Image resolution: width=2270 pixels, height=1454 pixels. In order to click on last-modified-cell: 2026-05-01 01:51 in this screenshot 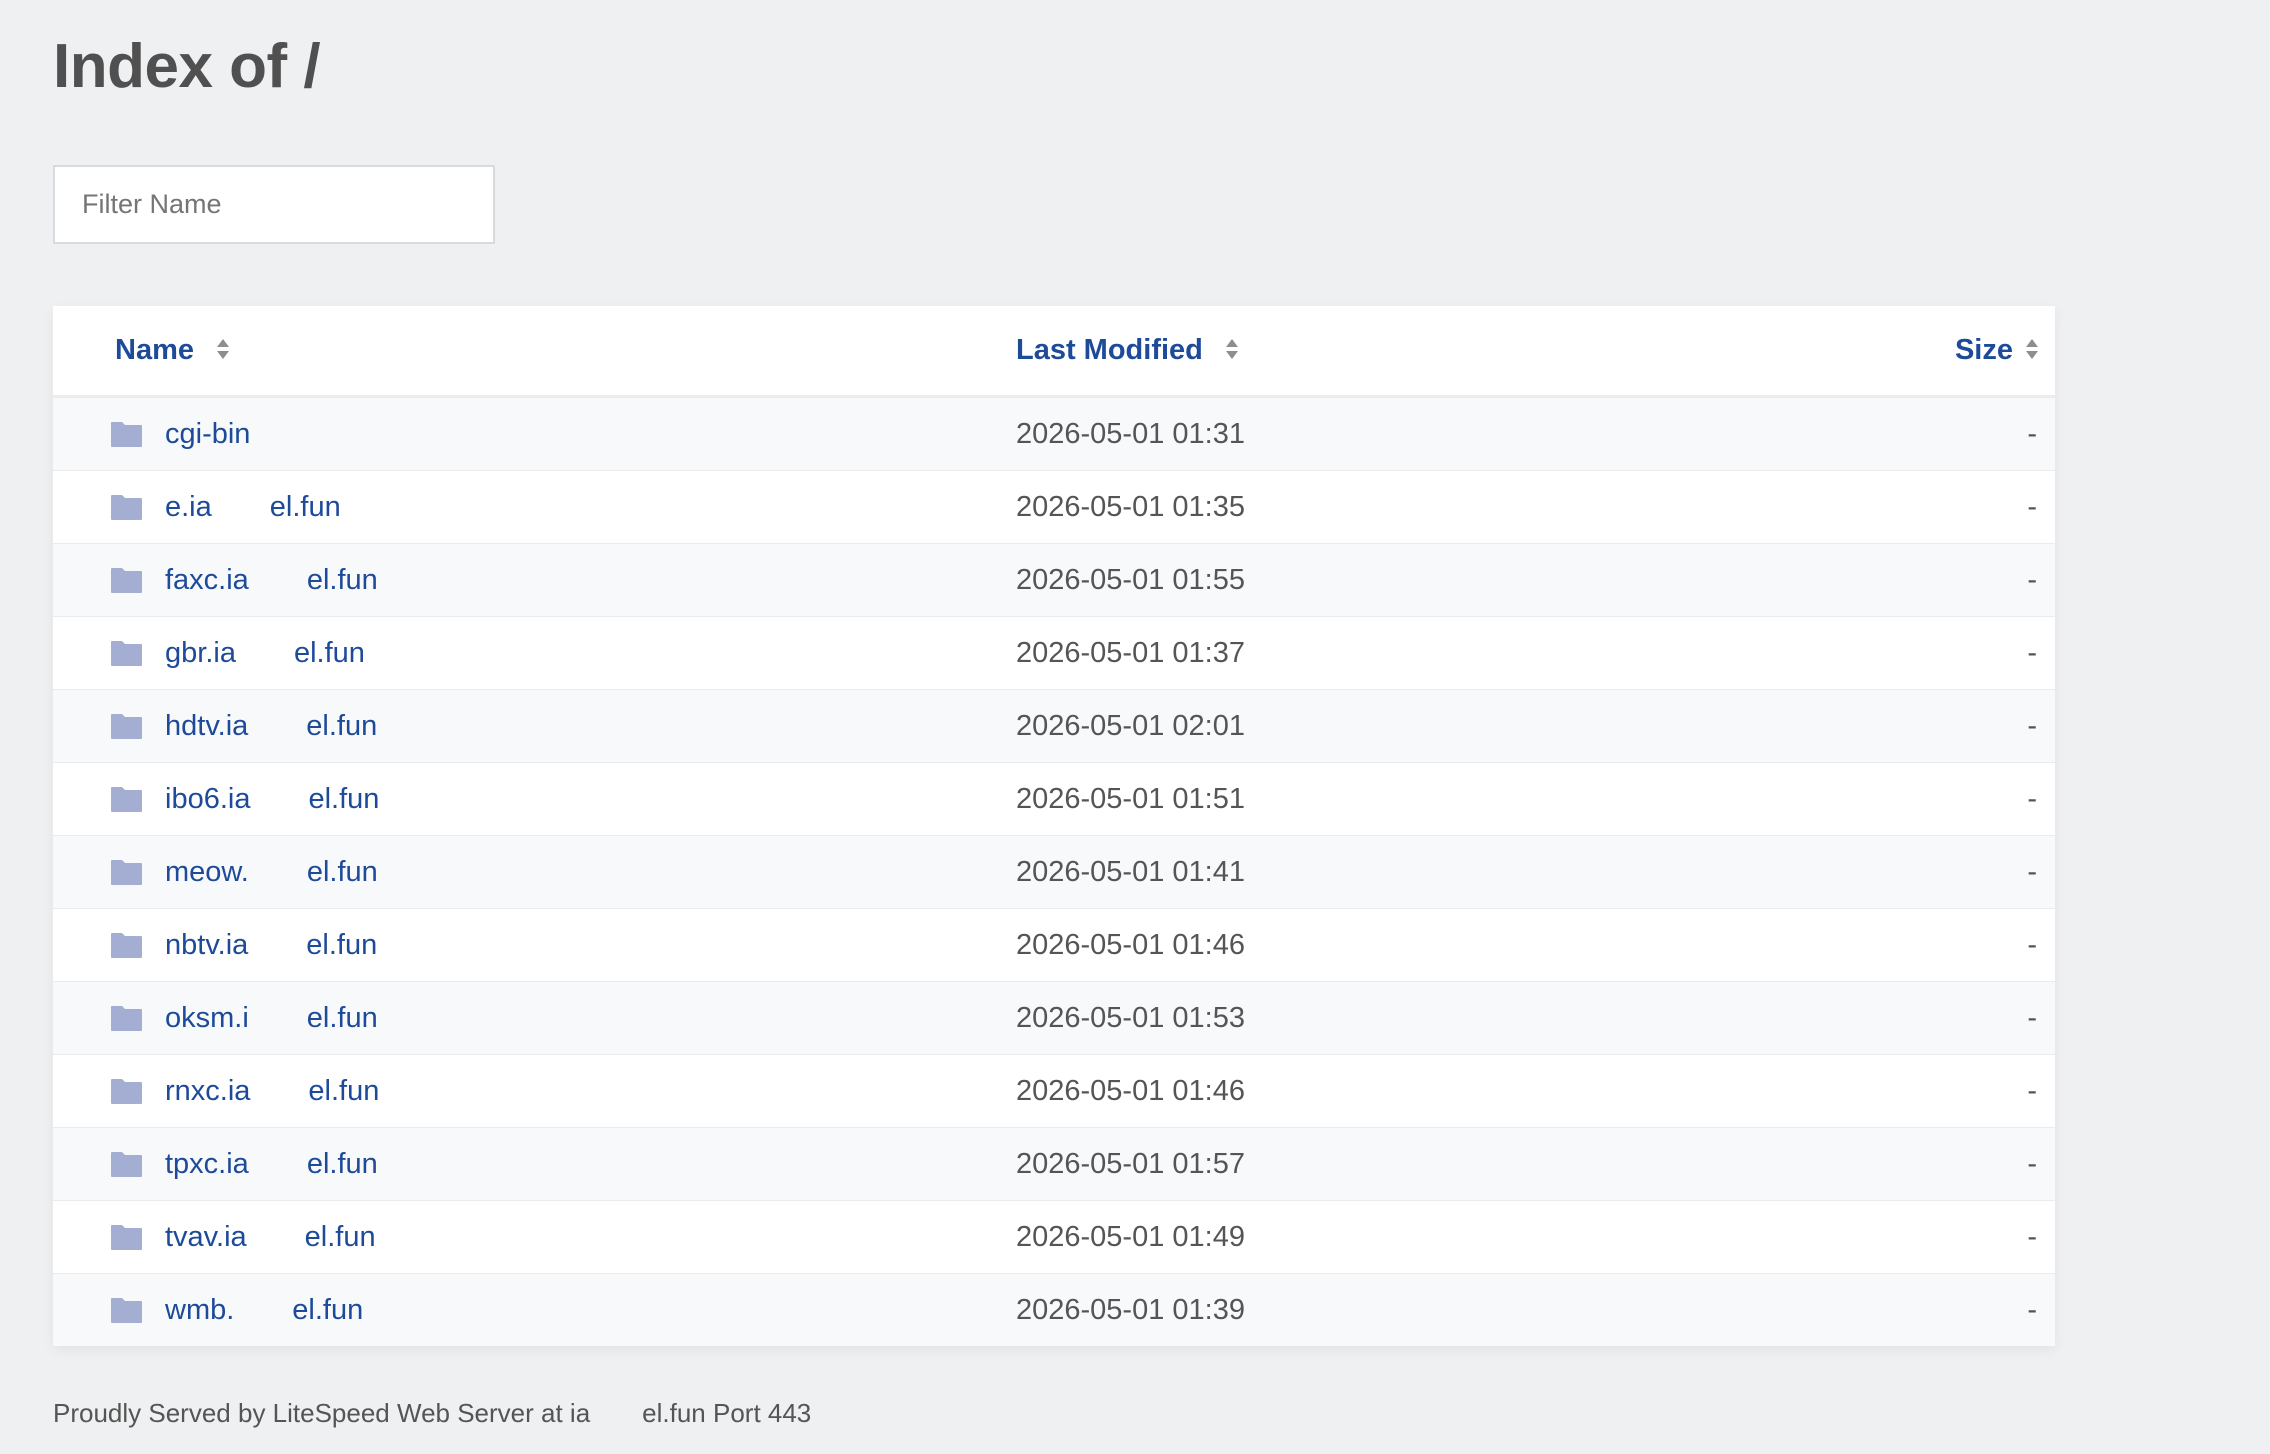, I will do `click(1130, 799)`.